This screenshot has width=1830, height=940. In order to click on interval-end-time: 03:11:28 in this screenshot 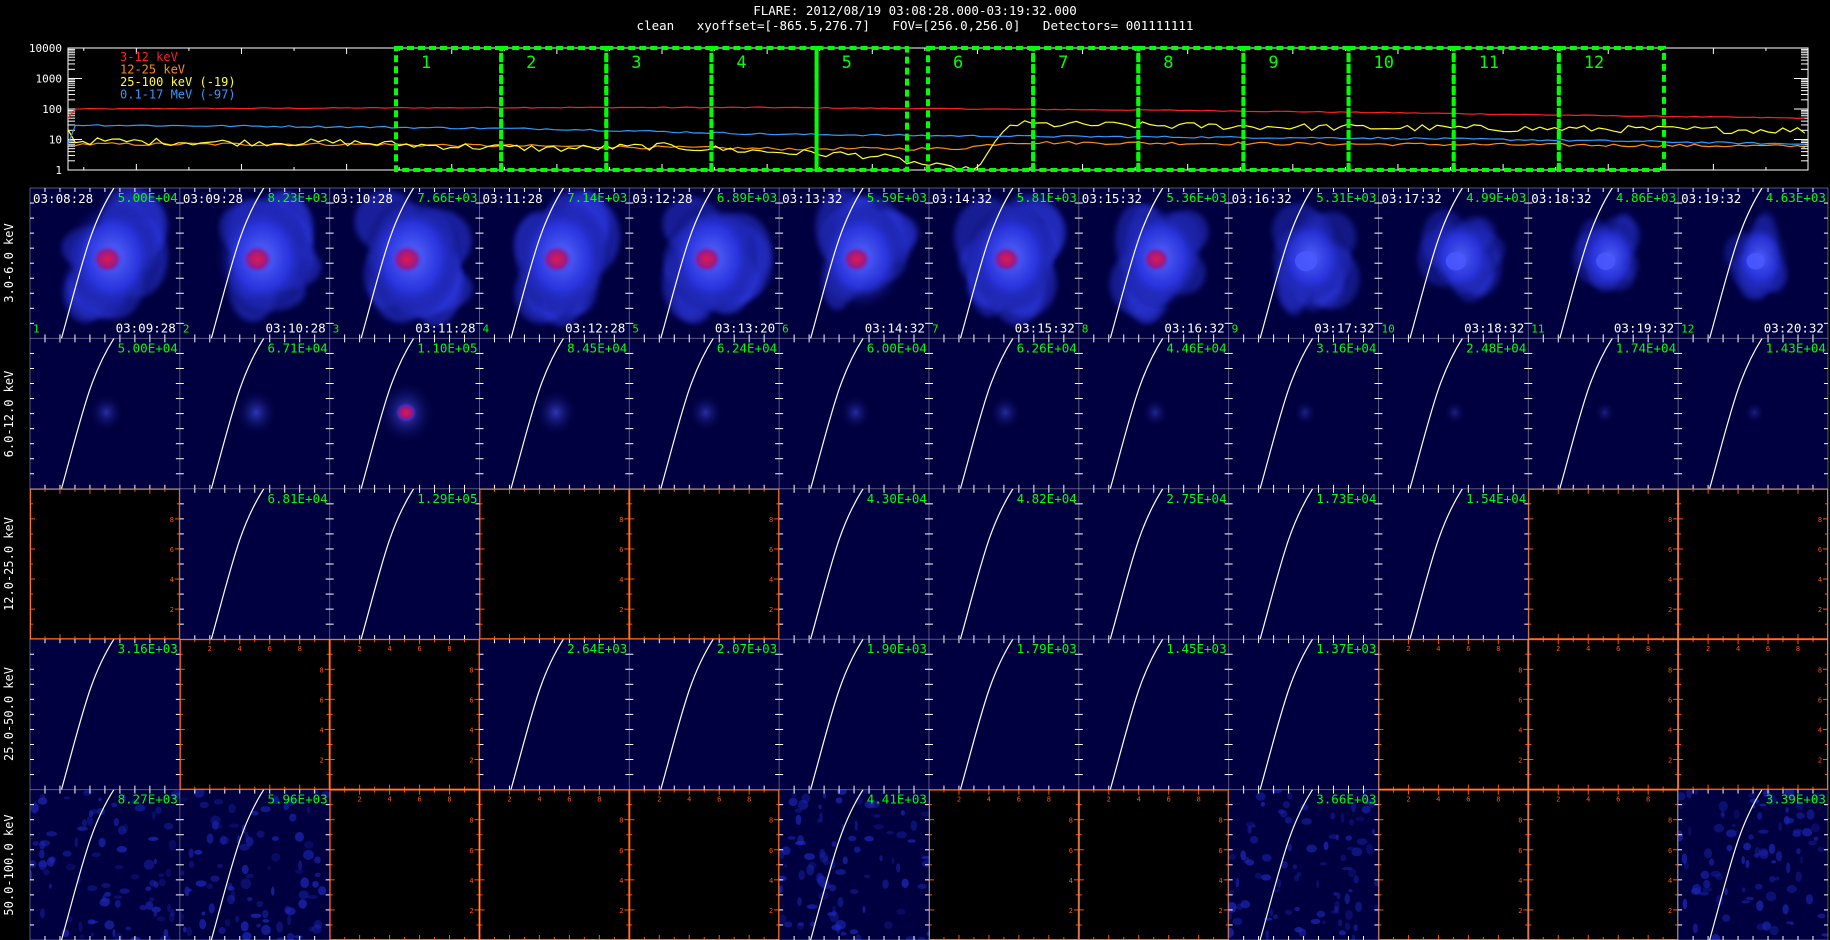, I will do `click(445, 327)`.